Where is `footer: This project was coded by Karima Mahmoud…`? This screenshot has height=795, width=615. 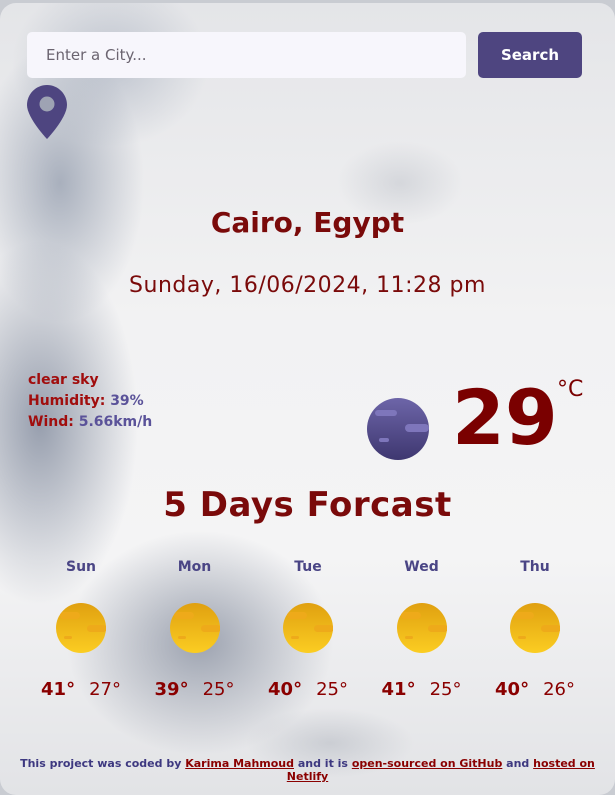
footer: This project was coded by Karima Mahmoud… is located at coordinates (307, 770).